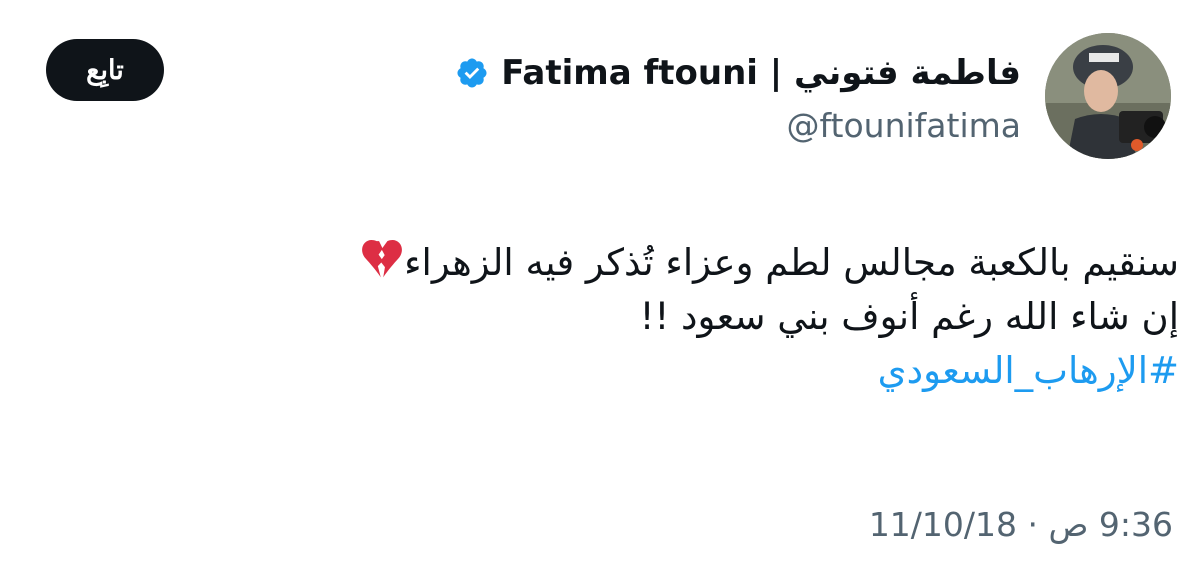 The width and height of the screenshot is (1199, 577). Describe the element at coordinates (619, 371) in the screenshot. I see `hashtag-link: #الإرهاب_السعودي` at that location.